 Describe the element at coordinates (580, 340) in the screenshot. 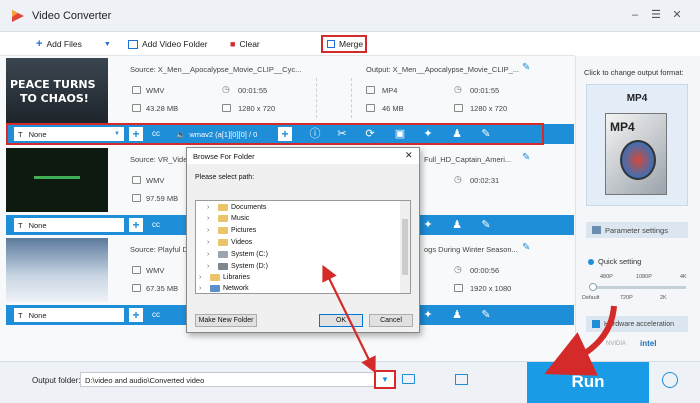

I see `annotation-curved-arrow` at that location.